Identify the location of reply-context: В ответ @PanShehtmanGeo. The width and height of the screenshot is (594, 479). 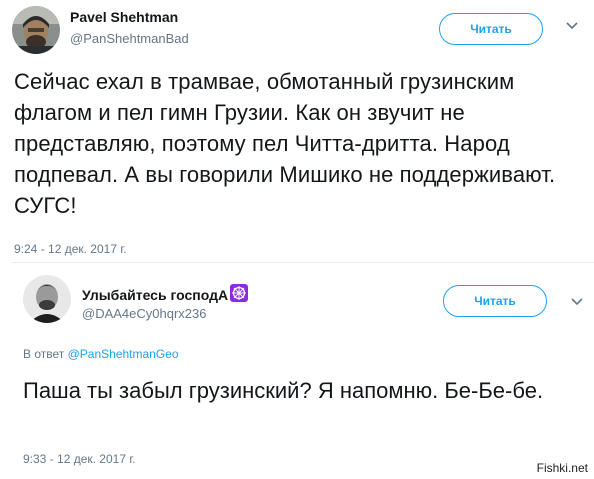
(101, 354).